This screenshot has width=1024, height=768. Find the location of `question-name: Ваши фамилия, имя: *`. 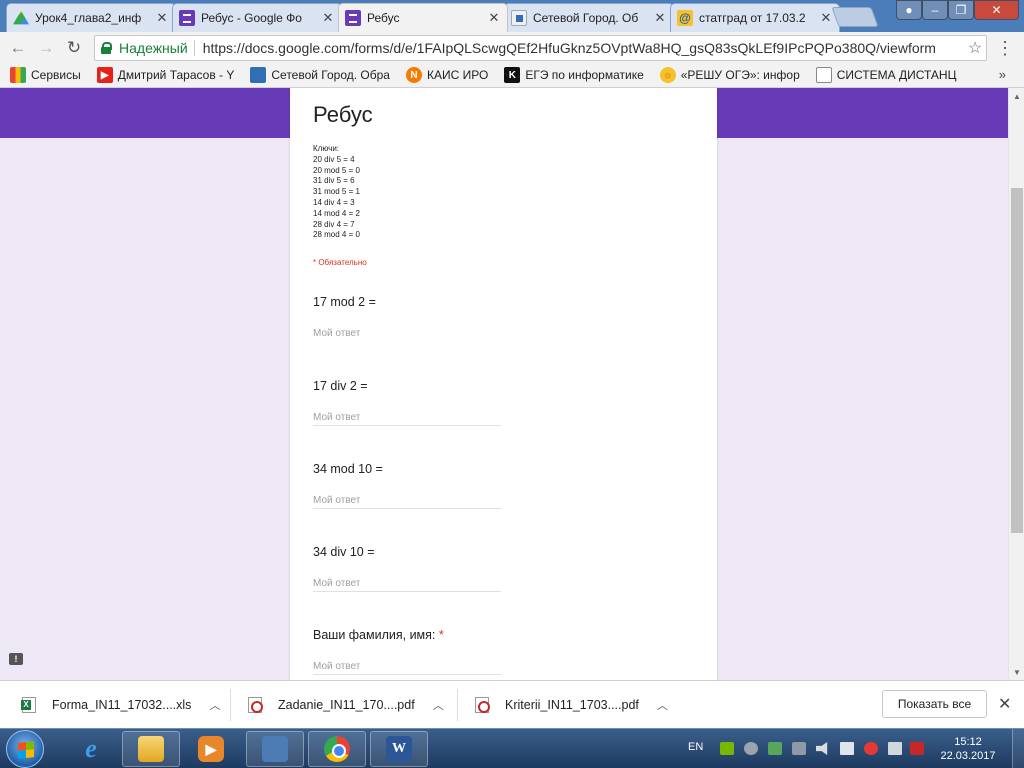

question-name: Ваши фамилия, имя: * is located at coordinates (407, 651).